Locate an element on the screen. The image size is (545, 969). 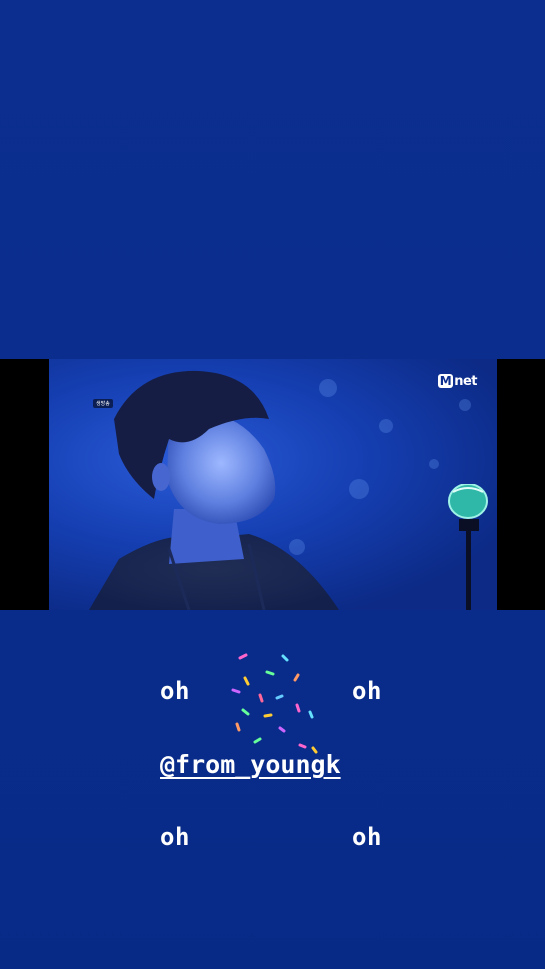
caption-oh-bottom-right: oh is located at coordinates (367, 837).